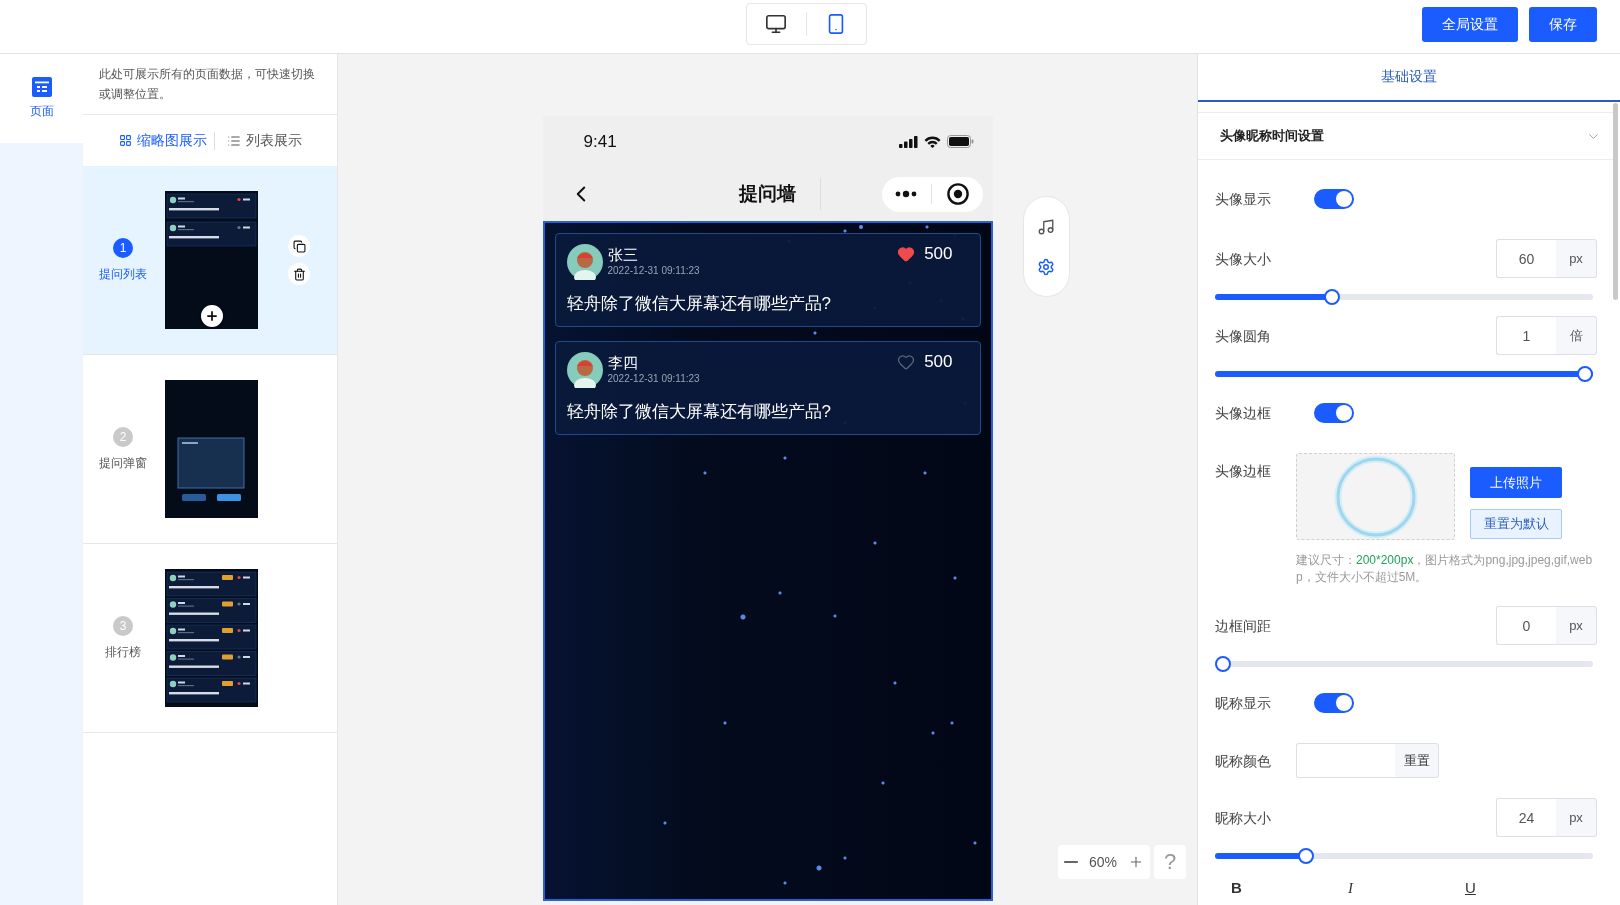 The image size is (1620, 905). Describe the element at coordinates (123, 652) in the screenshot. I see `page-name: 排行榜` at that location.